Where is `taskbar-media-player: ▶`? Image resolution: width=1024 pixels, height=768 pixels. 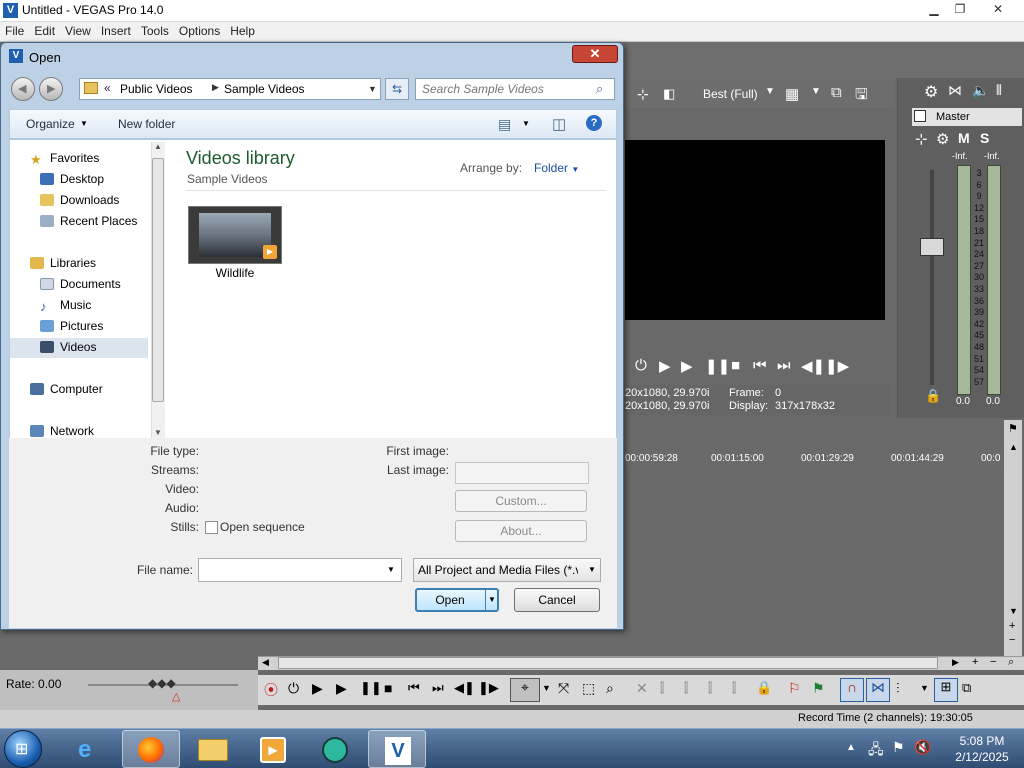 taskbar-media-player: ▶ is located at coordinates (273, 749).